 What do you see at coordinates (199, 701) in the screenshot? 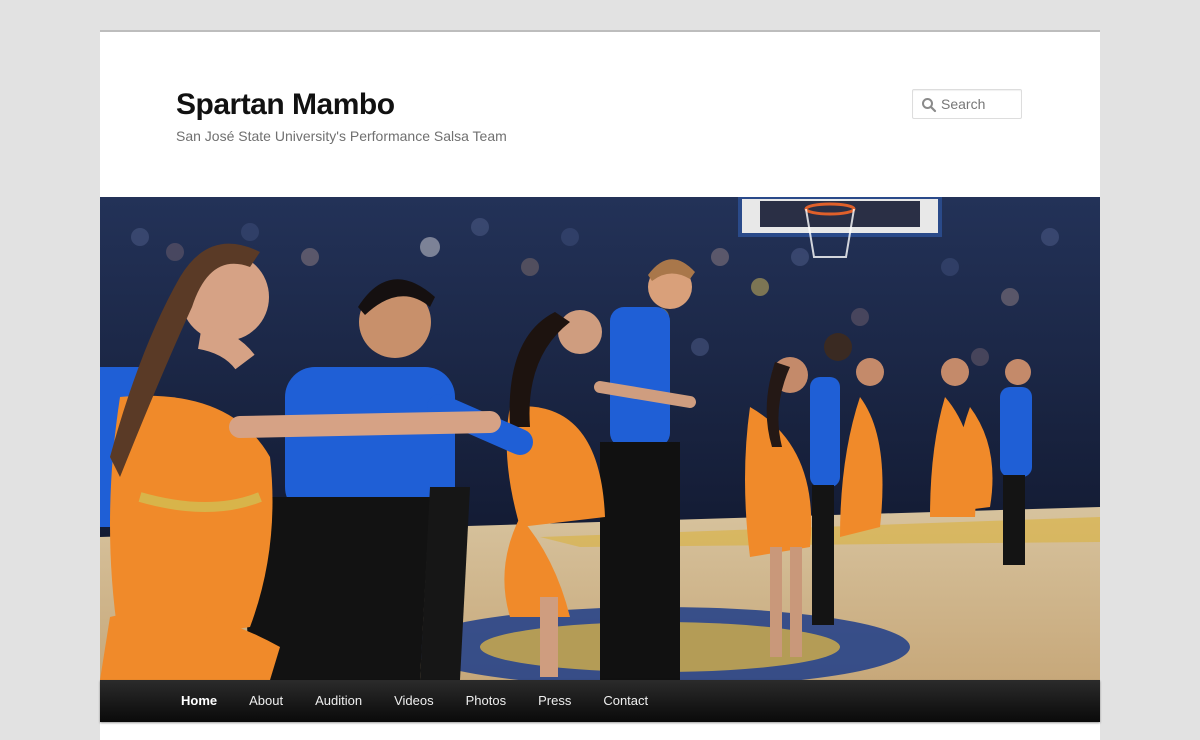
I see `nav-item-home: Home` at bounding box center [199, 701].